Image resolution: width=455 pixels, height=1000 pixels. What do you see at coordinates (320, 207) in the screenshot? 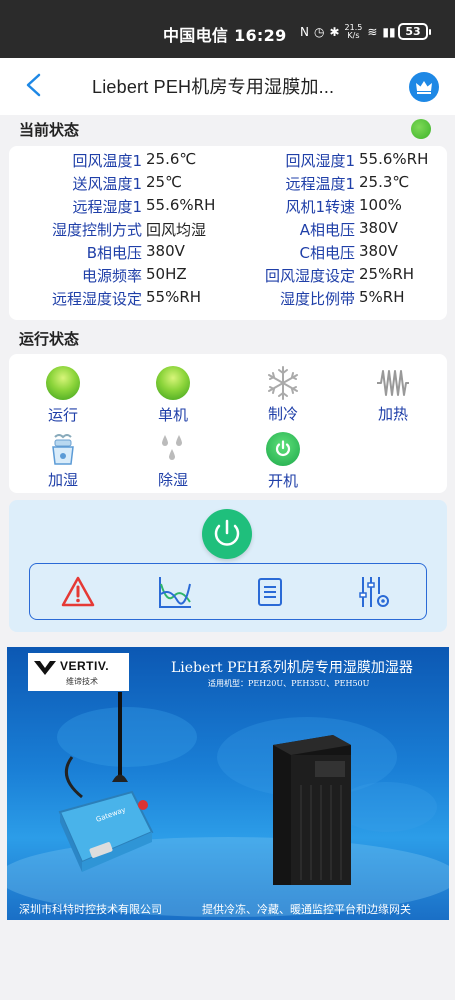
I see `status-label: 风机1转速` at bounding box center [320, 207].